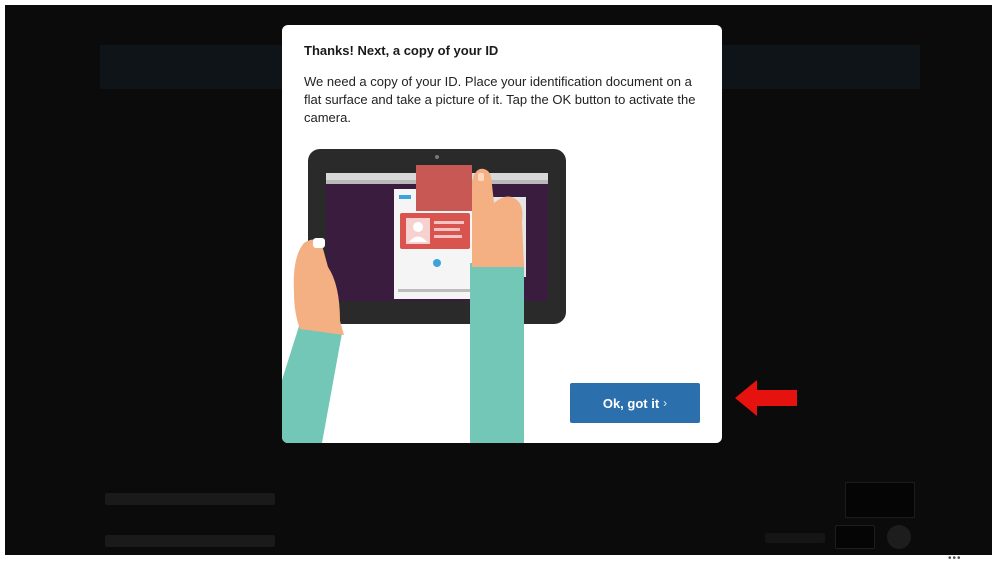  What do you see at coordinates (899, 537) in the screenshot?
I see `background-circle-icon` at bounding box center [899, 537].